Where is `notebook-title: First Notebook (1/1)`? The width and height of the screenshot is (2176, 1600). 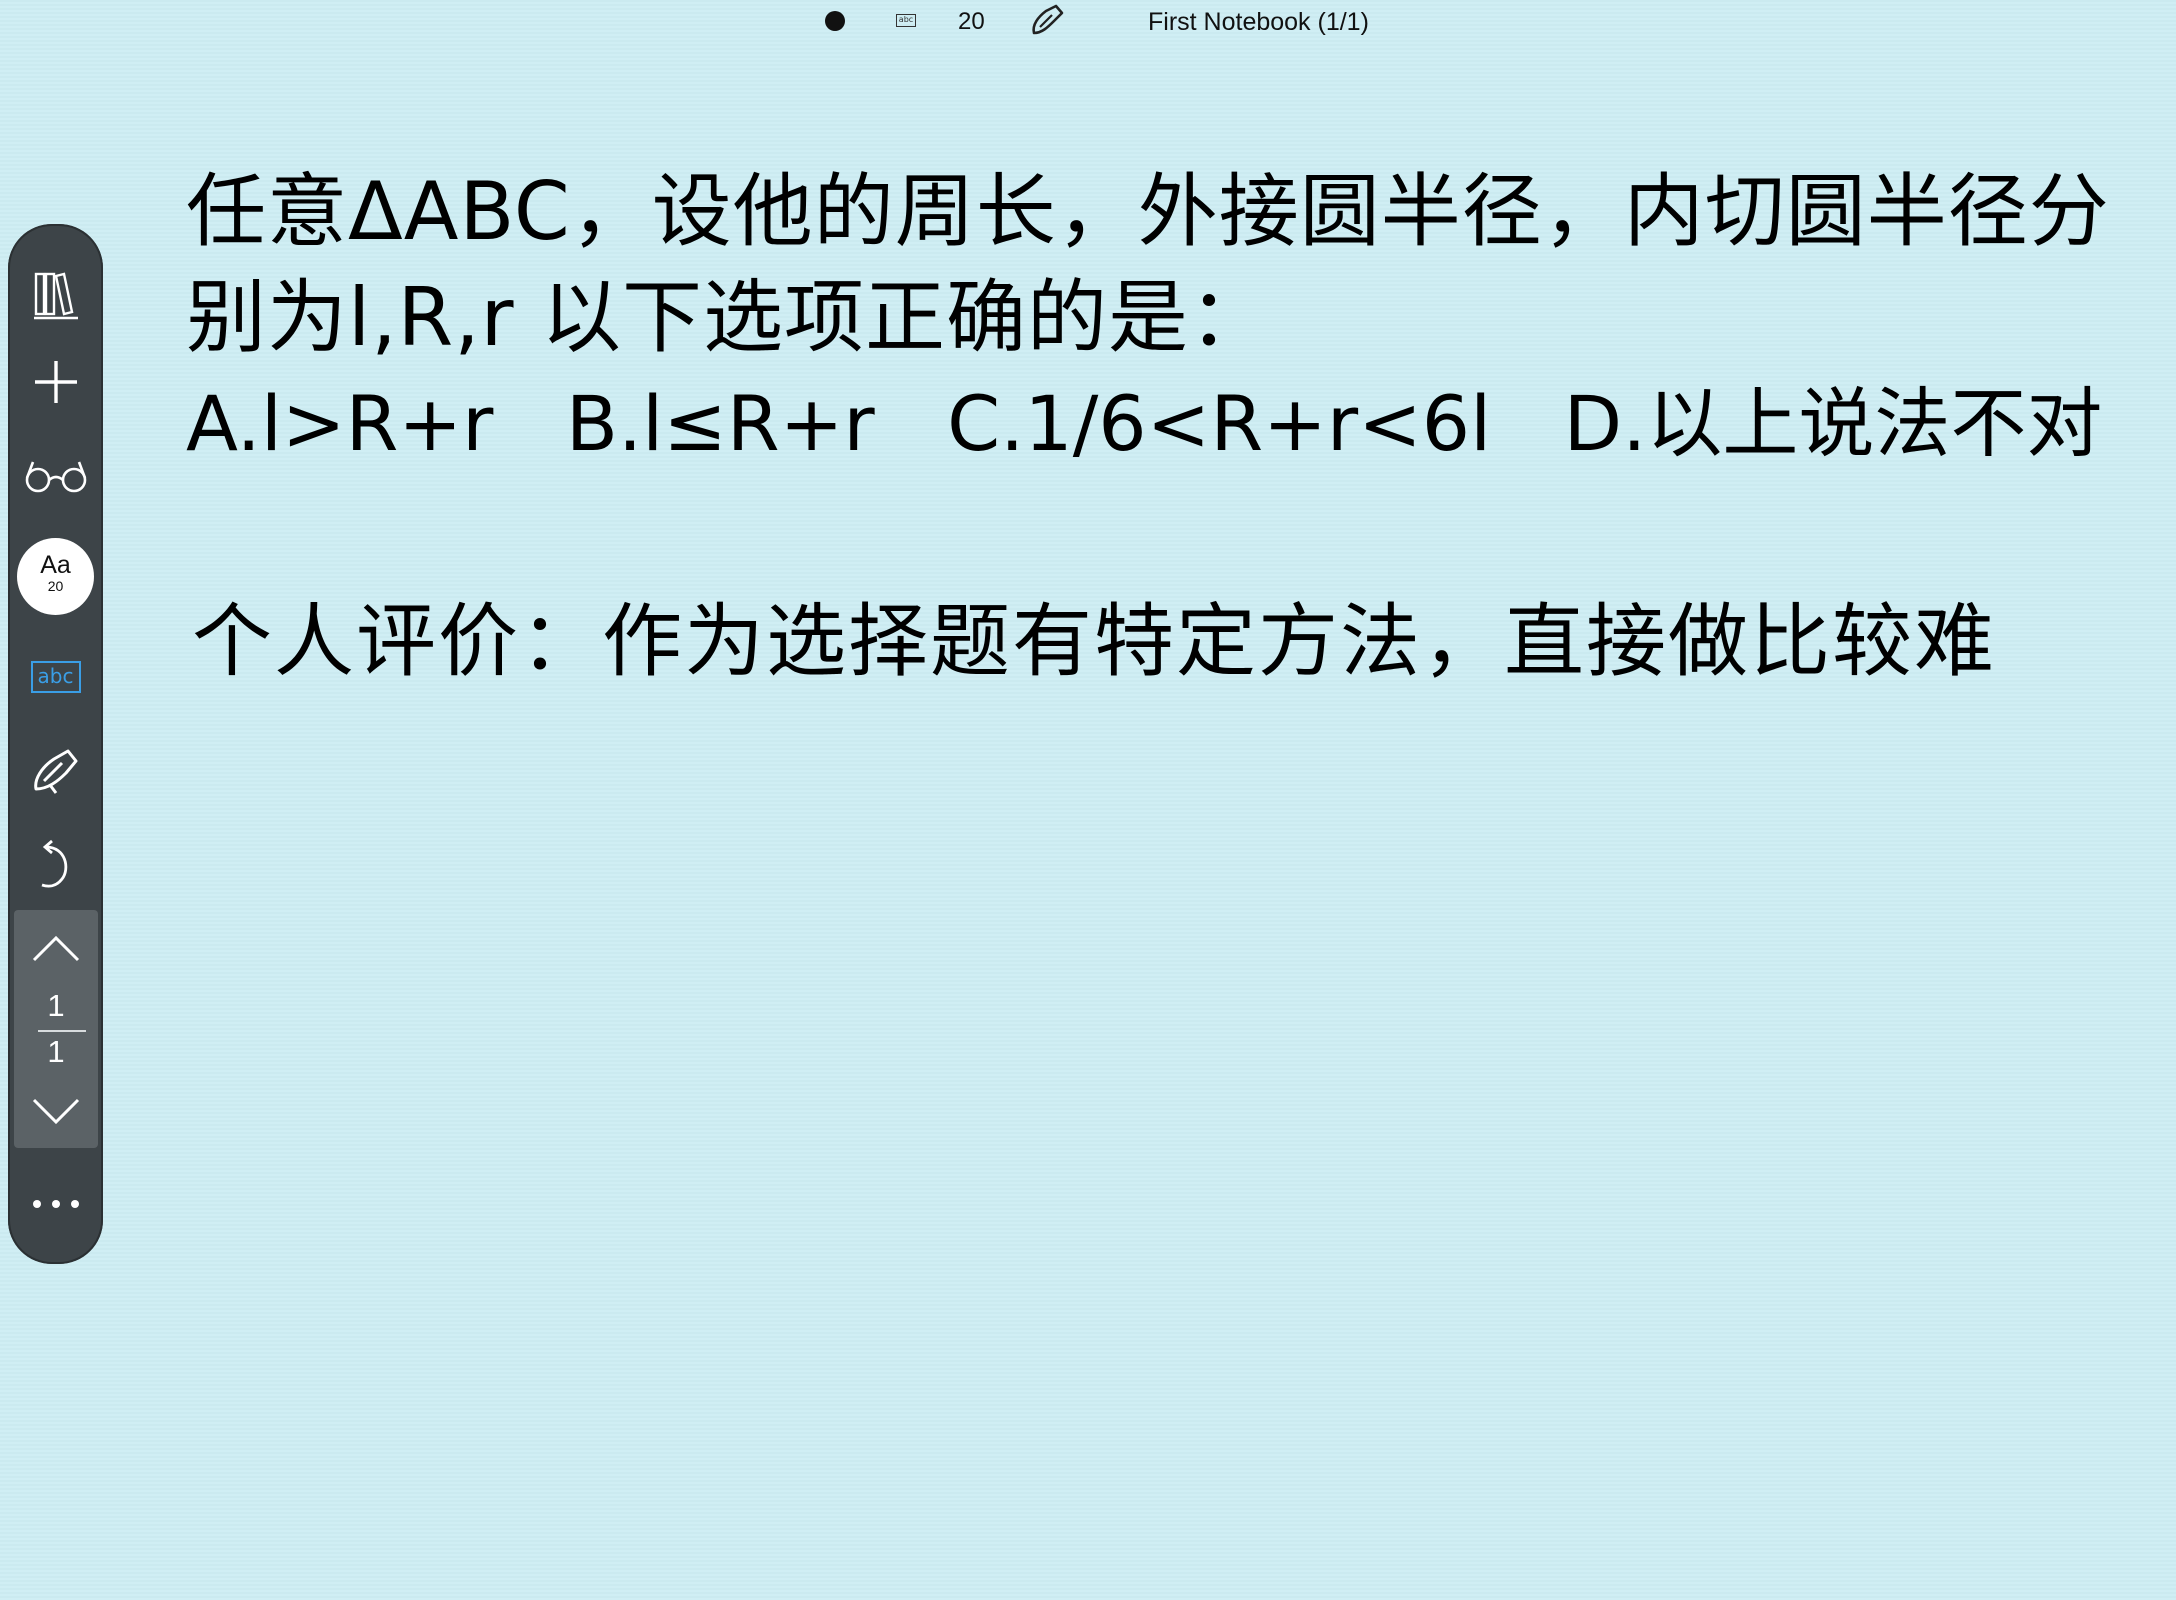 notebook-title: First Notebook (1/1) is located at coordinates (1258, 22).